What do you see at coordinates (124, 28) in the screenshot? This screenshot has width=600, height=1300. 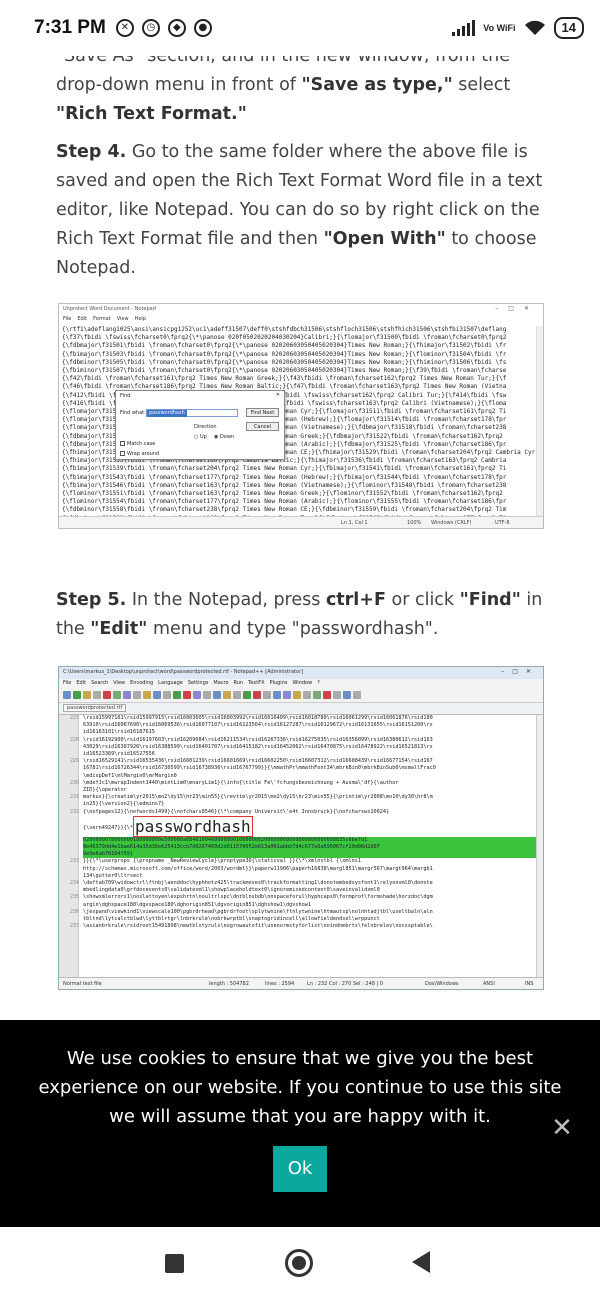 I see `mute-icon: ✕` at bounding box center [124, 28].